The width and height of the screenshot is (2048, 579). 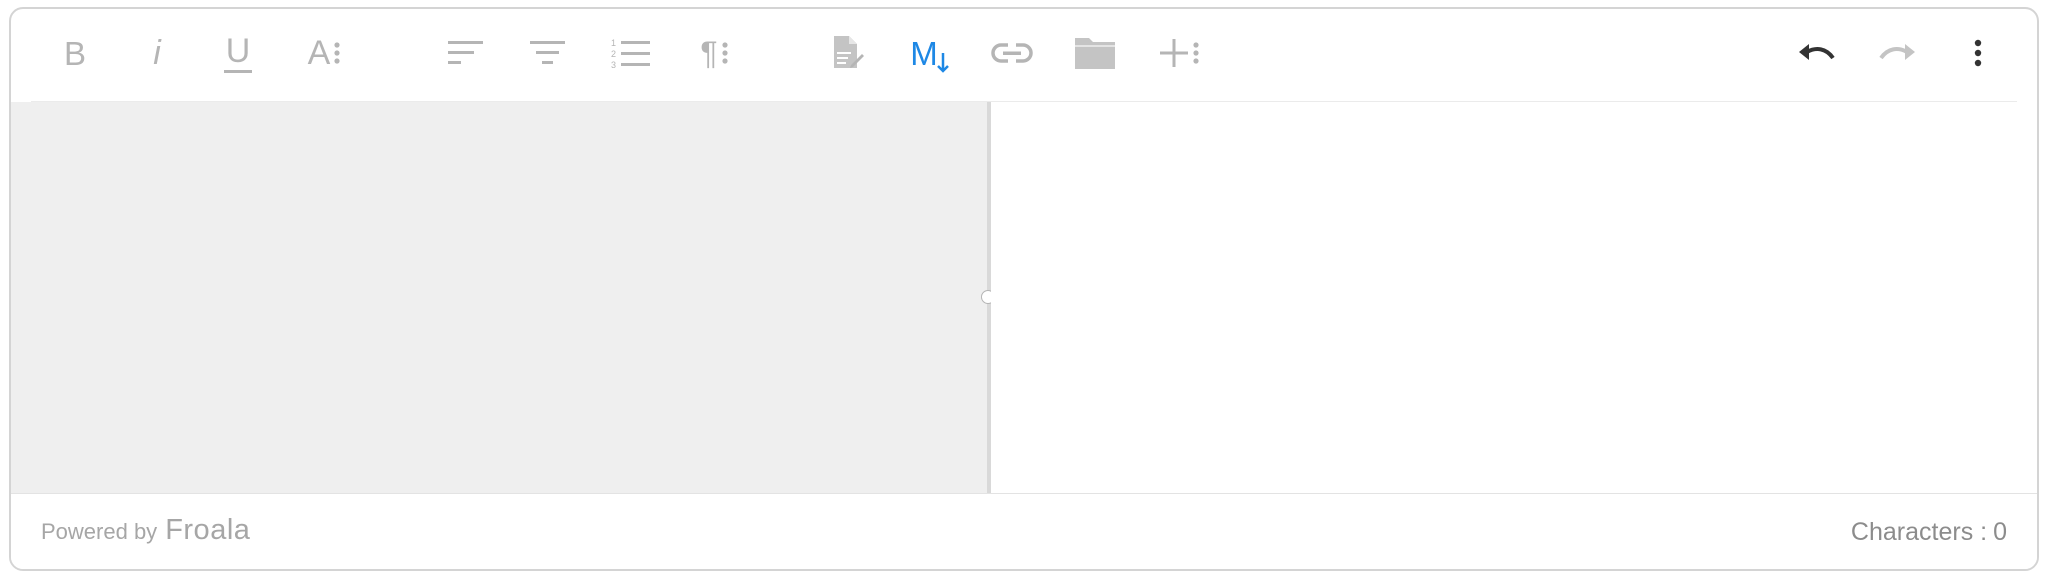 I want to click on insert-more-button, so click(x=1179, y=53).